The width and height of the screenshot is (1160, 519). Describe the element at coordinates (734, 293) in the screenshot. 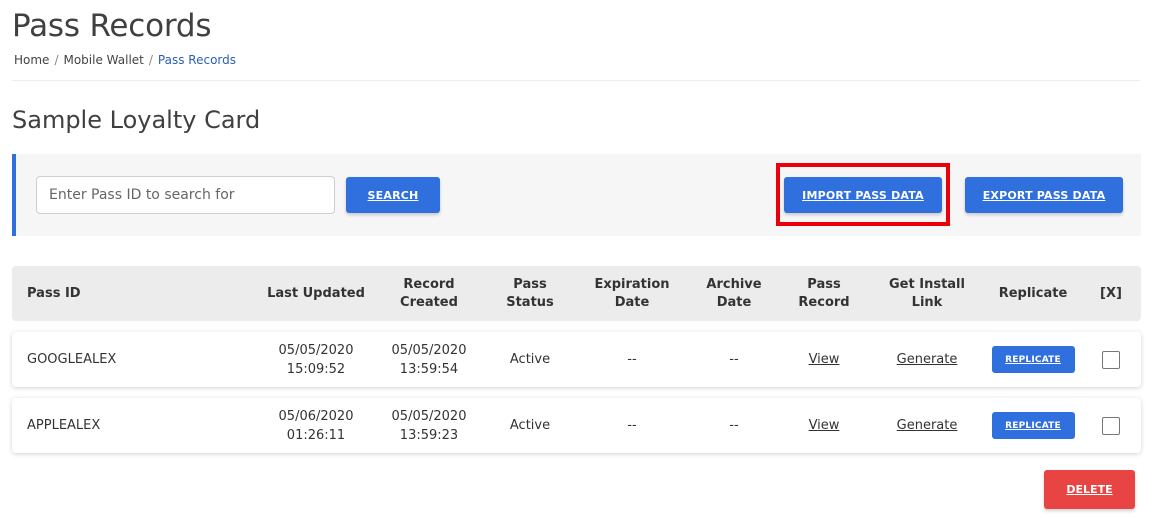

I see `column-header-archive-date: Archive Date` at that location.